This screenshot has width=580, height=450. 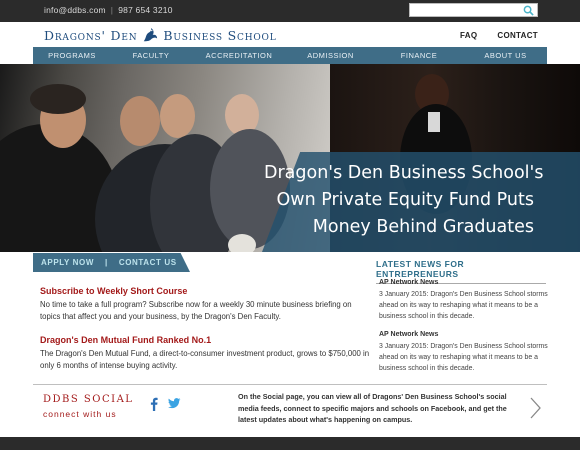 I want to click on nav-item-finance: FINANCE, so click(x=419, y=55).